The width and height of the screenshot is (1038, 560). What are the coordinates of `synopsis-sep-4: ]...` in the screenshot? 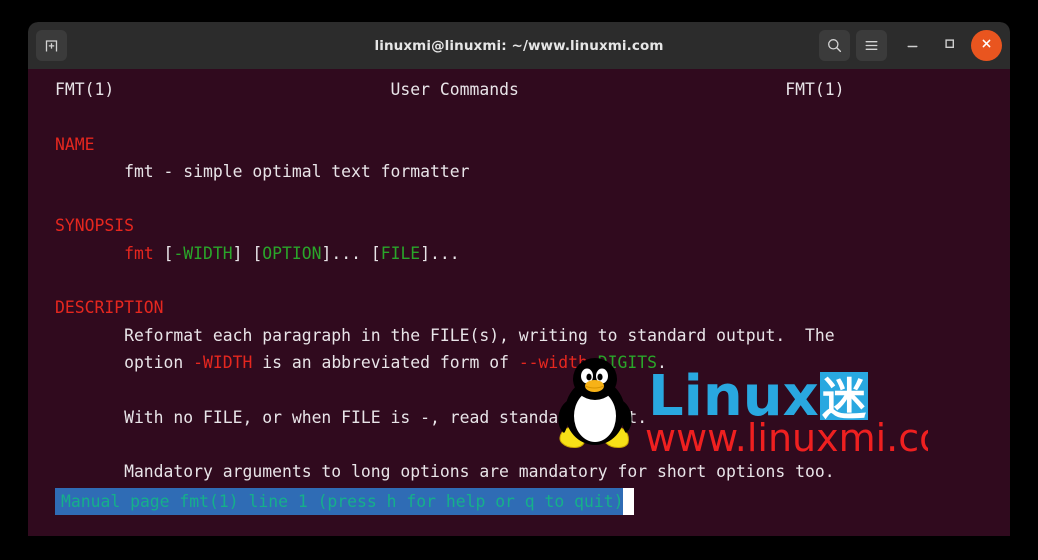 It's located at (440, 253).